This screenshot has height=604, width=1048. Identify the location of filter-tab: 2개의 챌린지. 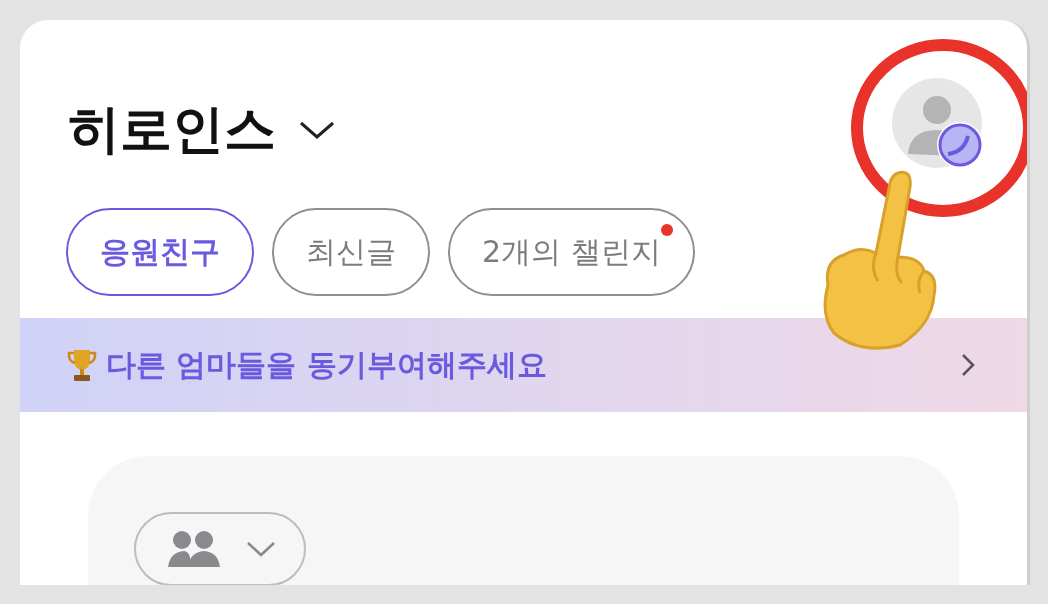
(571, 252).